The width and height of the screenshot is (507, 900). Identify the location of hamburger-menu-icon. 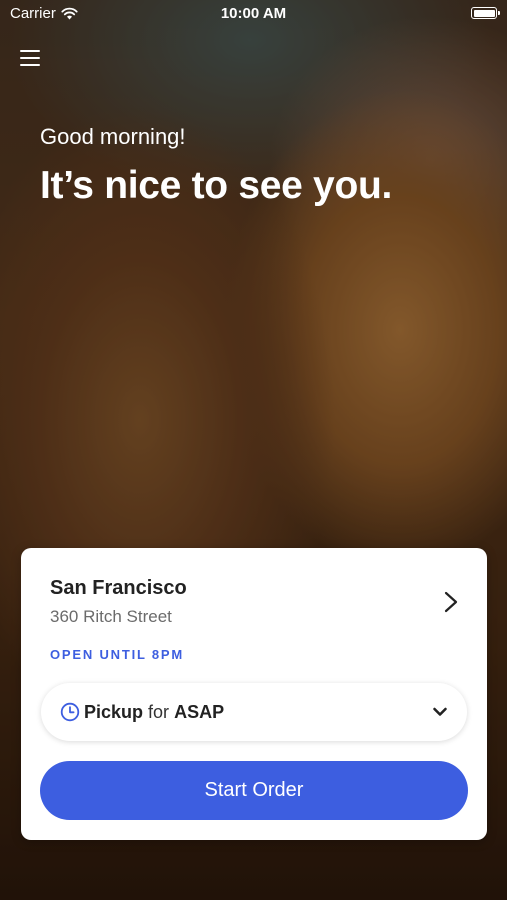
(30, 58).